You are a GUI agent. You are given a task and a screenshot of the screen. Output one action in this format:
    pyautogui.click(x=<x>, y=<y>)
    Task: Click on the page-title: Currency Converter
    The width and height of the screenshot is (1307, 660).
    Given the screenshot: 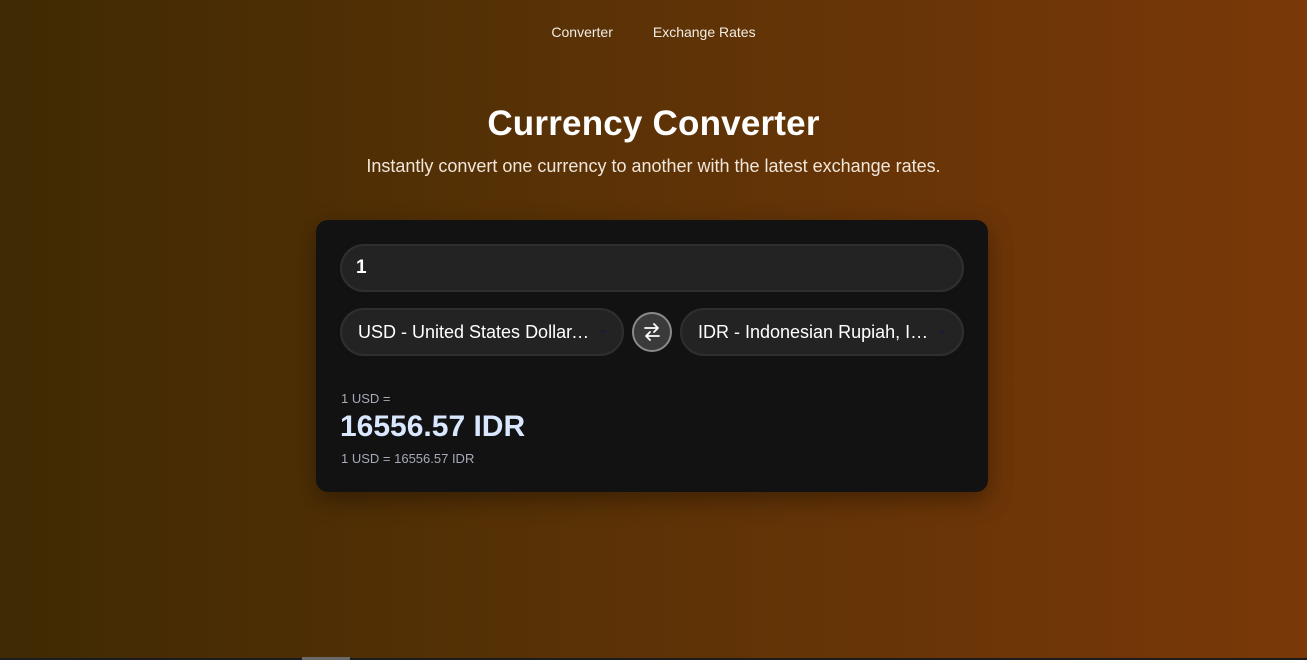 What is the action you would take?
    pyautogui.click(x=653, y=123)
    